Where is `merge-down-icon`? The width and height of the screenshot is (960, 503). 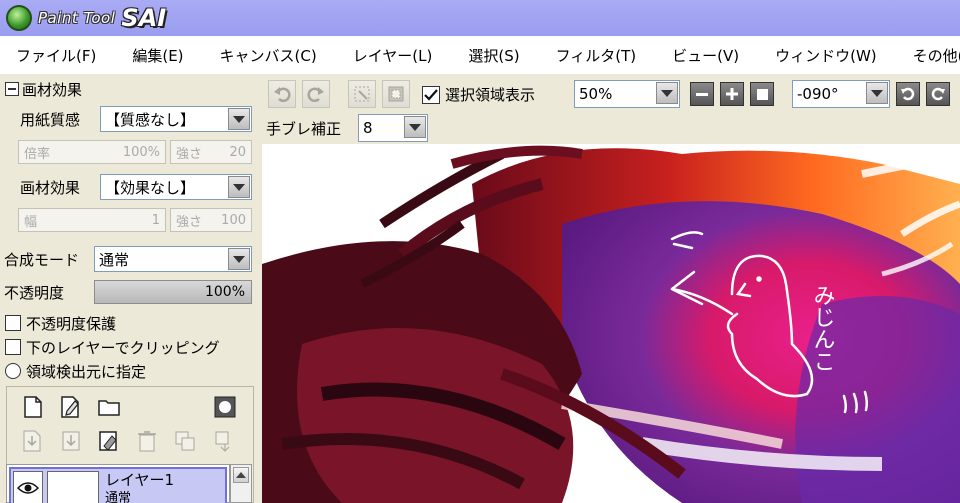
merge-down-icon is located at coordinates (71, 441).